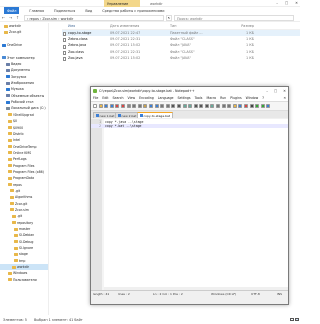  I want to click on word-wrap-icon, so click(195, 105).